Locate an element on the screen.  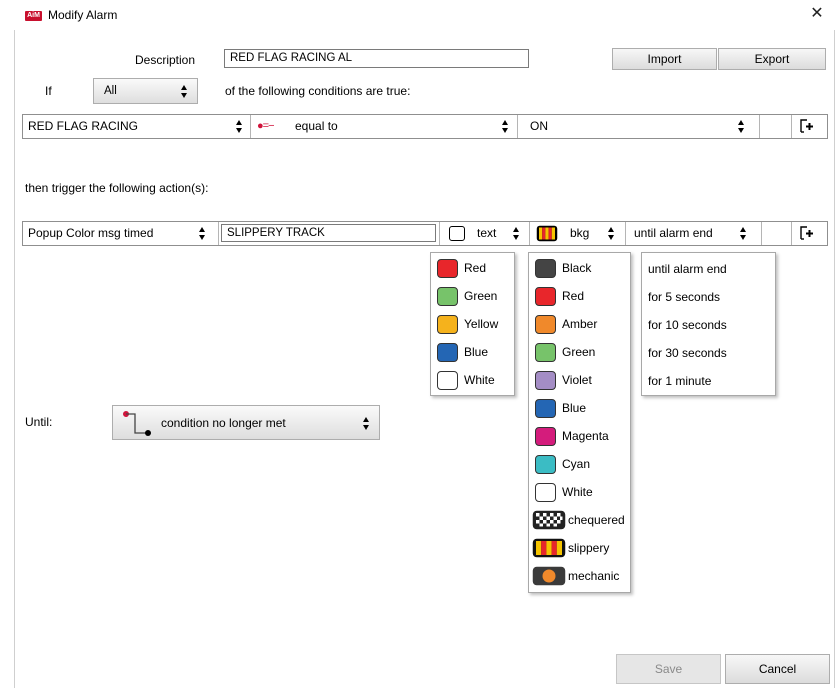
description-label: Description is located at coordinates (165, 60).